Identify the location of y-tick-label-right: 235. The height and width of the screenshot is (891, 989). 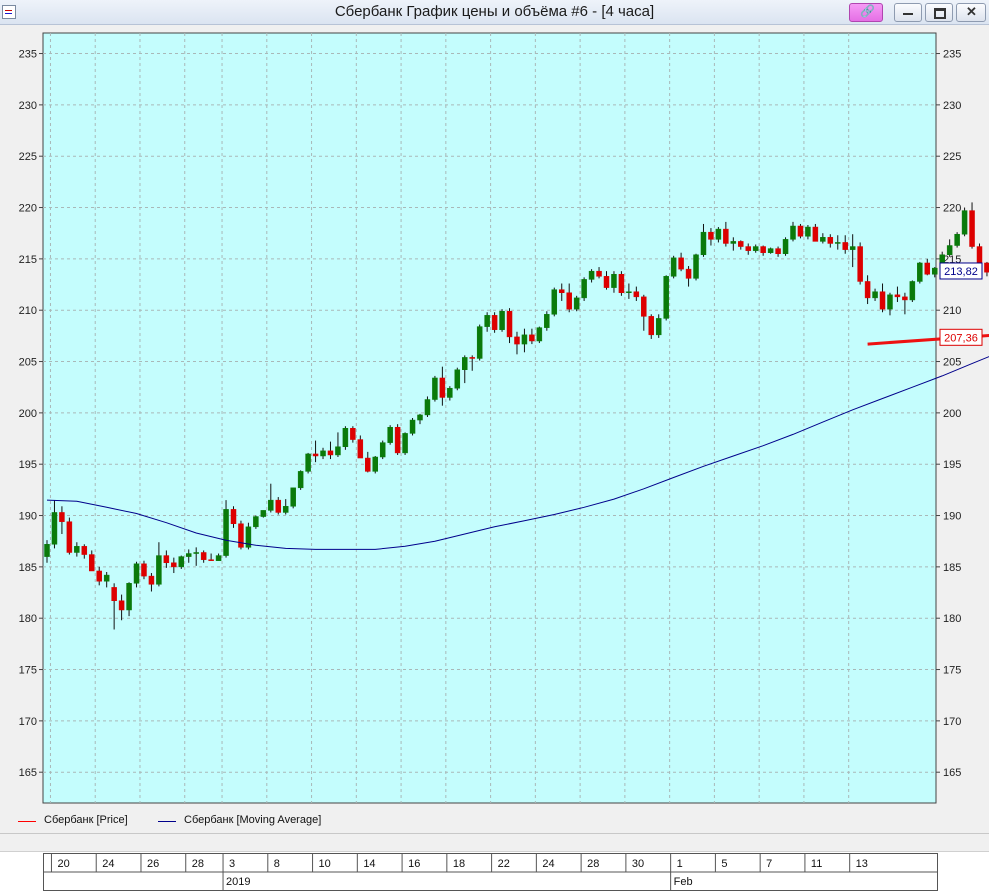
(952, 55).